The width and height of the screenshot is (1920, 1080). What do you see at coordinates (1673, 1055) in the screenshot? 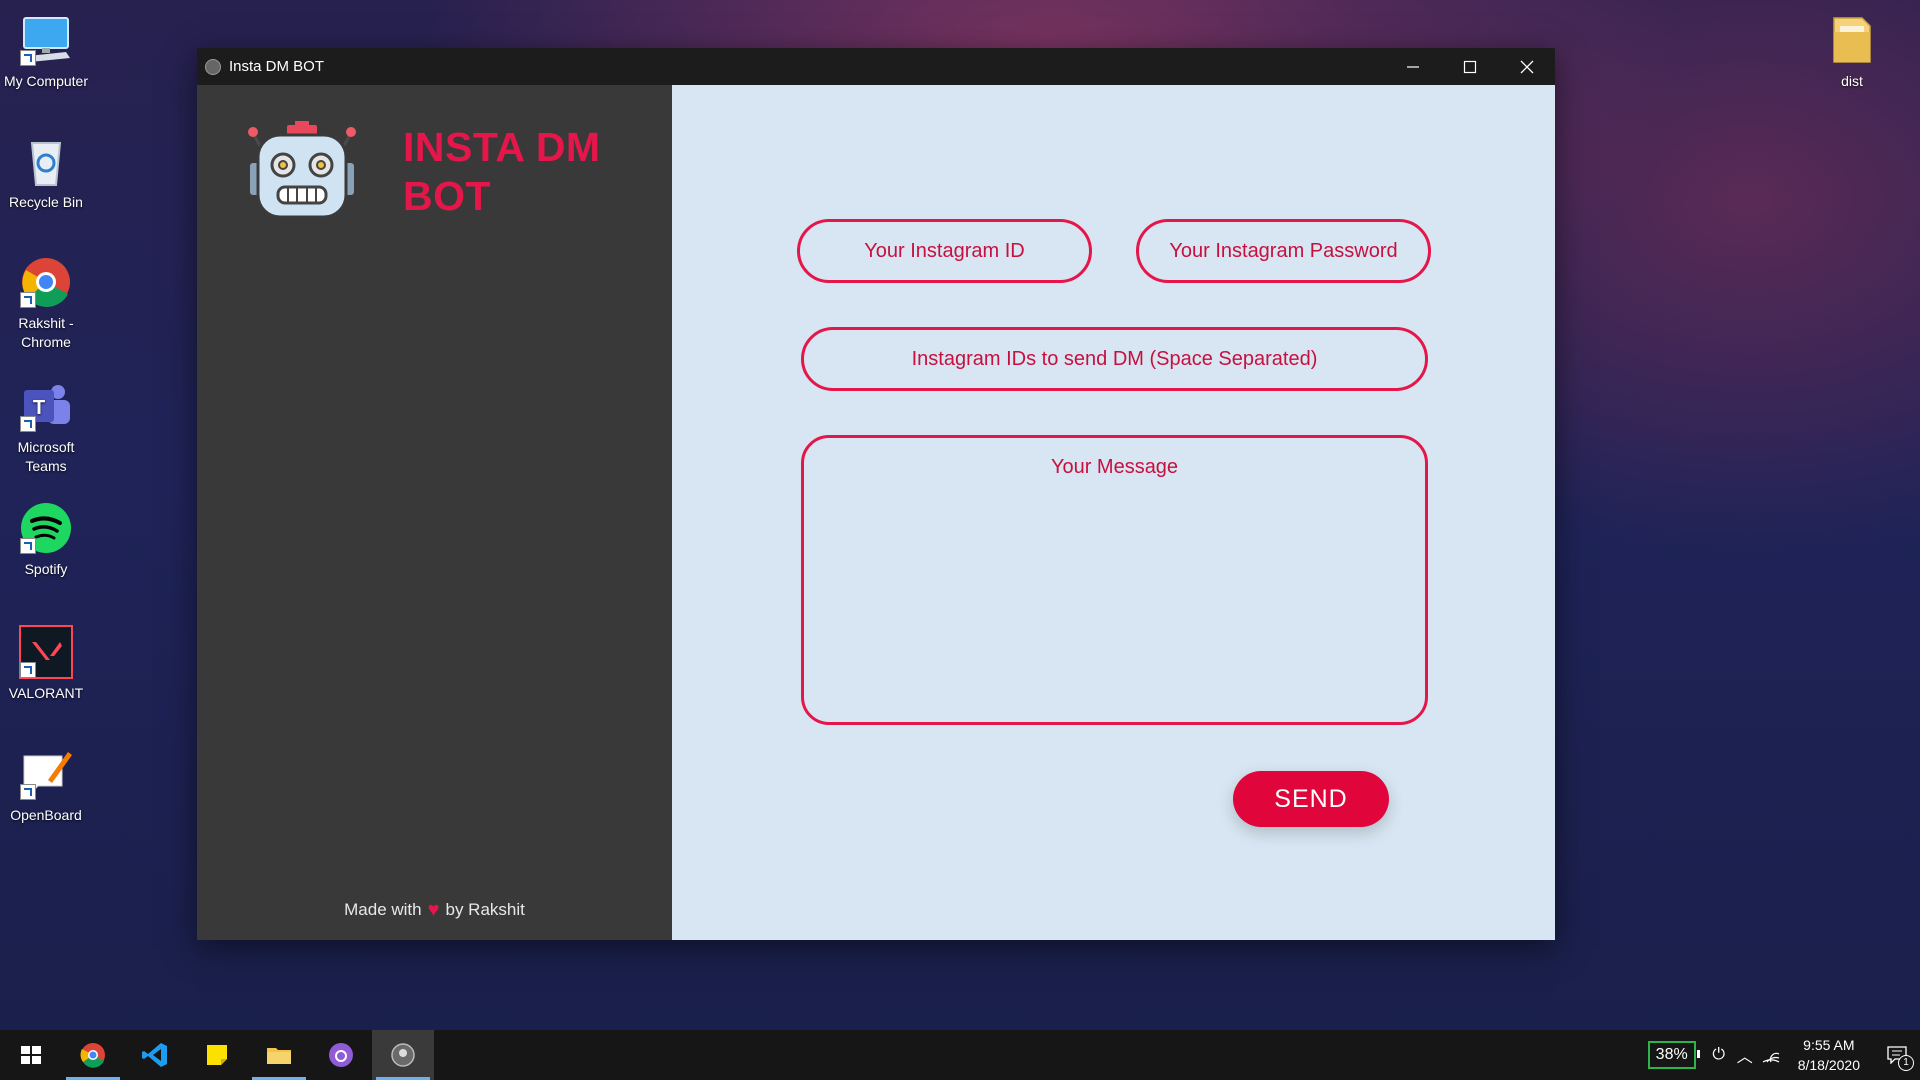
I see `battery-indicator: 38%` at bounding box center [1673, 1055].